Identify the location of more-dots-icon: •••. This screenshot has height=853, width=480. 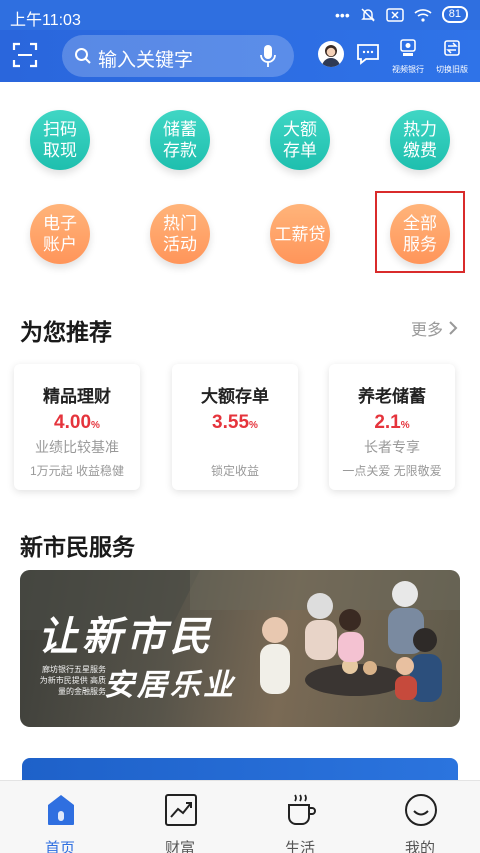
(342, 14).